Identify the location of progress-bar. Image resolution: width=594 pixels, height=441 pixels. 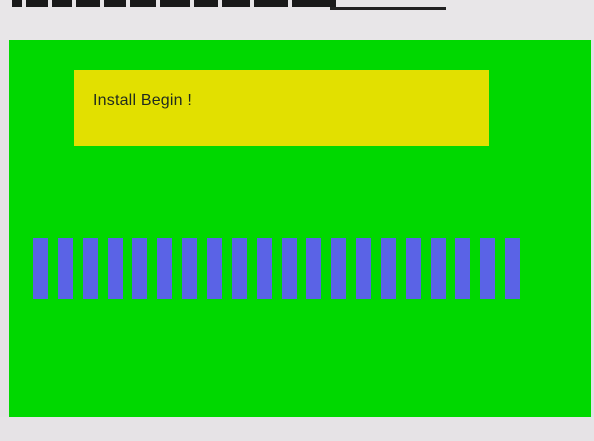
(283, 268).